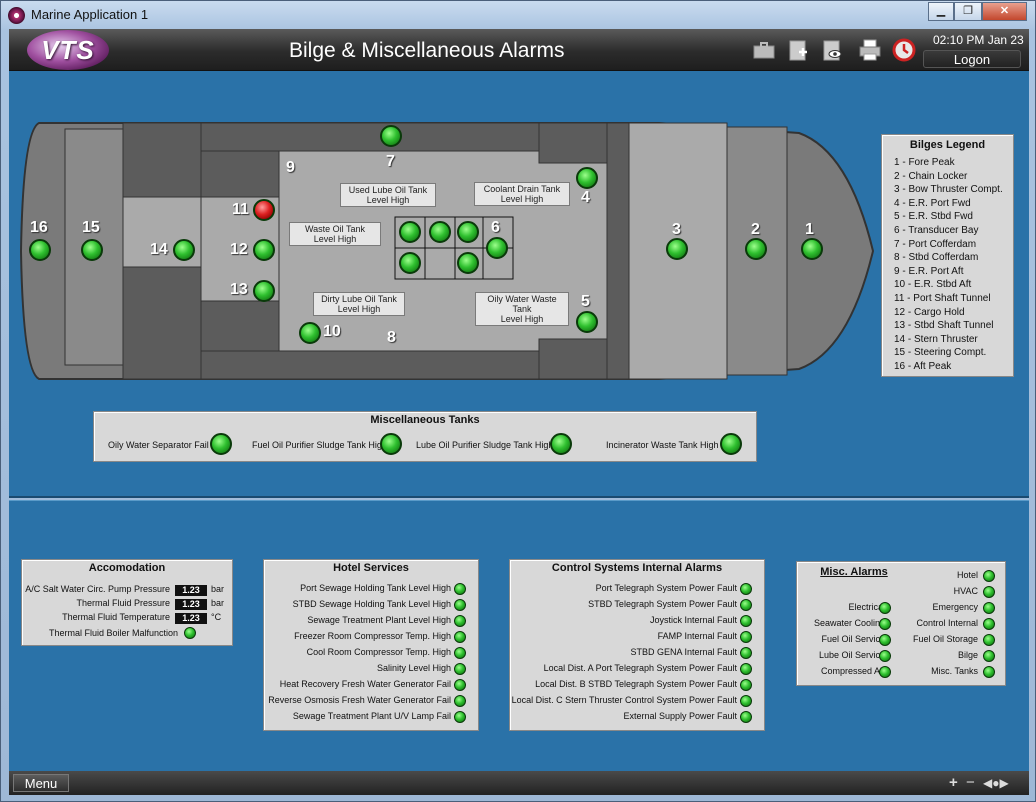 This screenshot has width=1036, height=802. I want to click on misc-tank-label: Incinerator Waste Tank High, so click(662, 445).